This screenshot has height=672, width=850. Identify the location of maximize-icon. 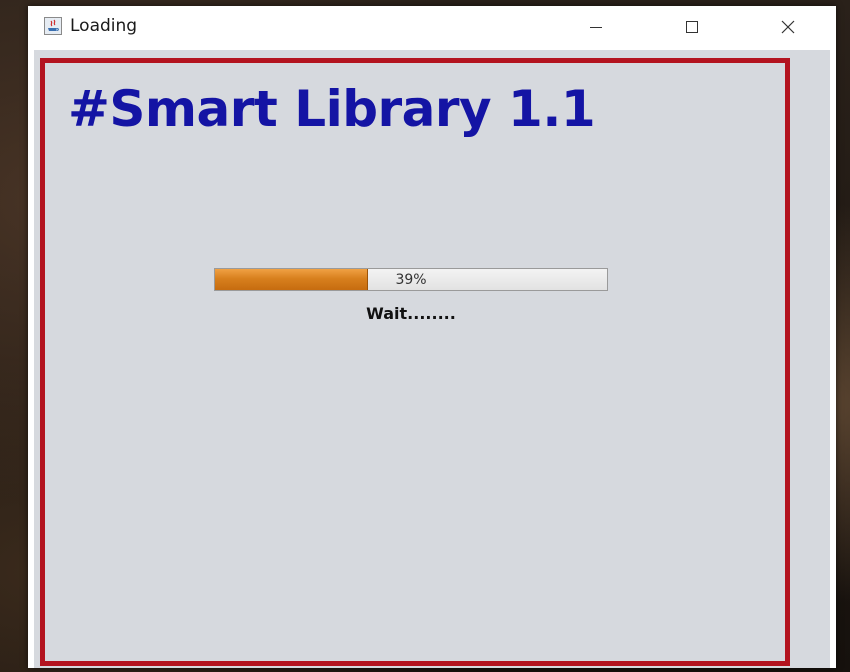
(692, 27).